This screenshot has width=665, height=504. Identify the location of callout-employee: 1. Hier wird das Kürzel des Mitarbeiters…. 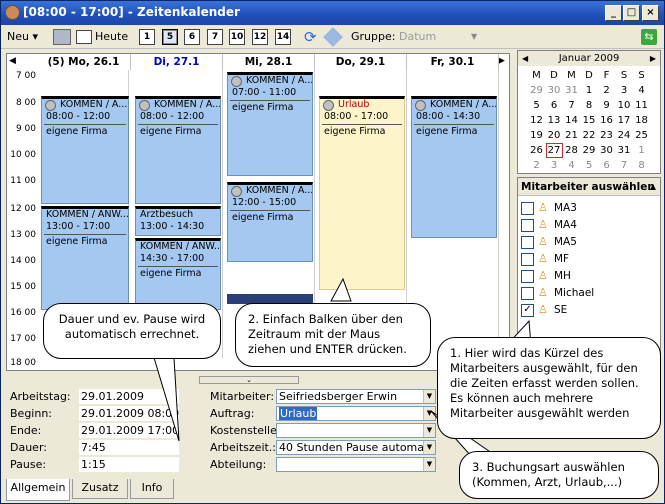
(549, 388).